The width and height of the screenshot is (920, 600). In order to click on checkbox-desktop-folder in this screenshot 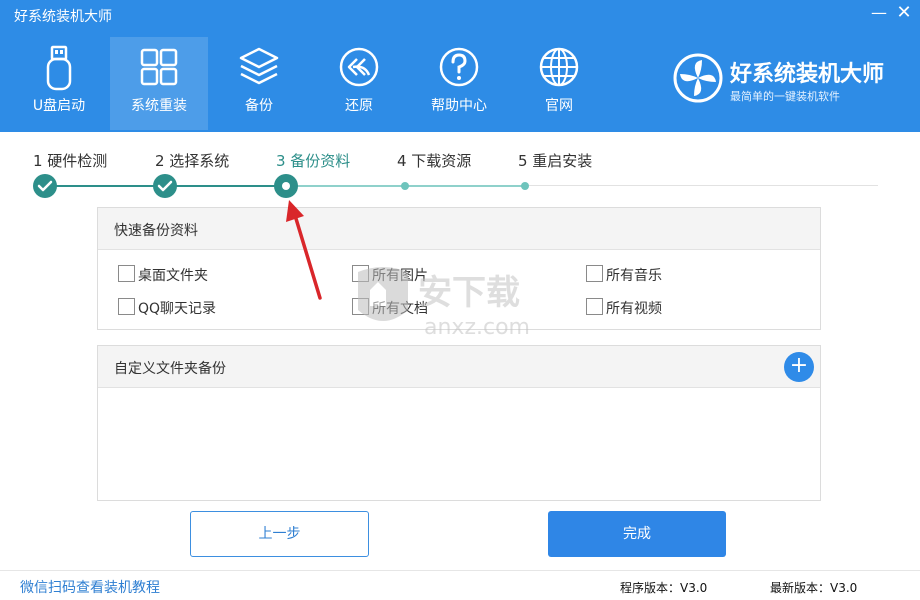, I will do `click(126, 273)`.